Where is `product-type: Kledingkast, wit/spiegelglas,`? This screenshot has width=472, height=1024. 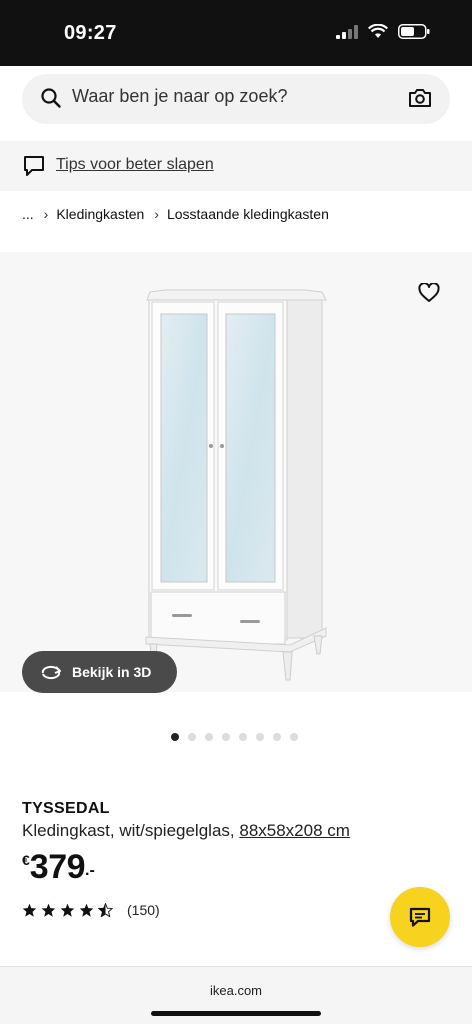
product-type: Kledingkast, wit/spiegelglas, is located at coordinates (128, 830).